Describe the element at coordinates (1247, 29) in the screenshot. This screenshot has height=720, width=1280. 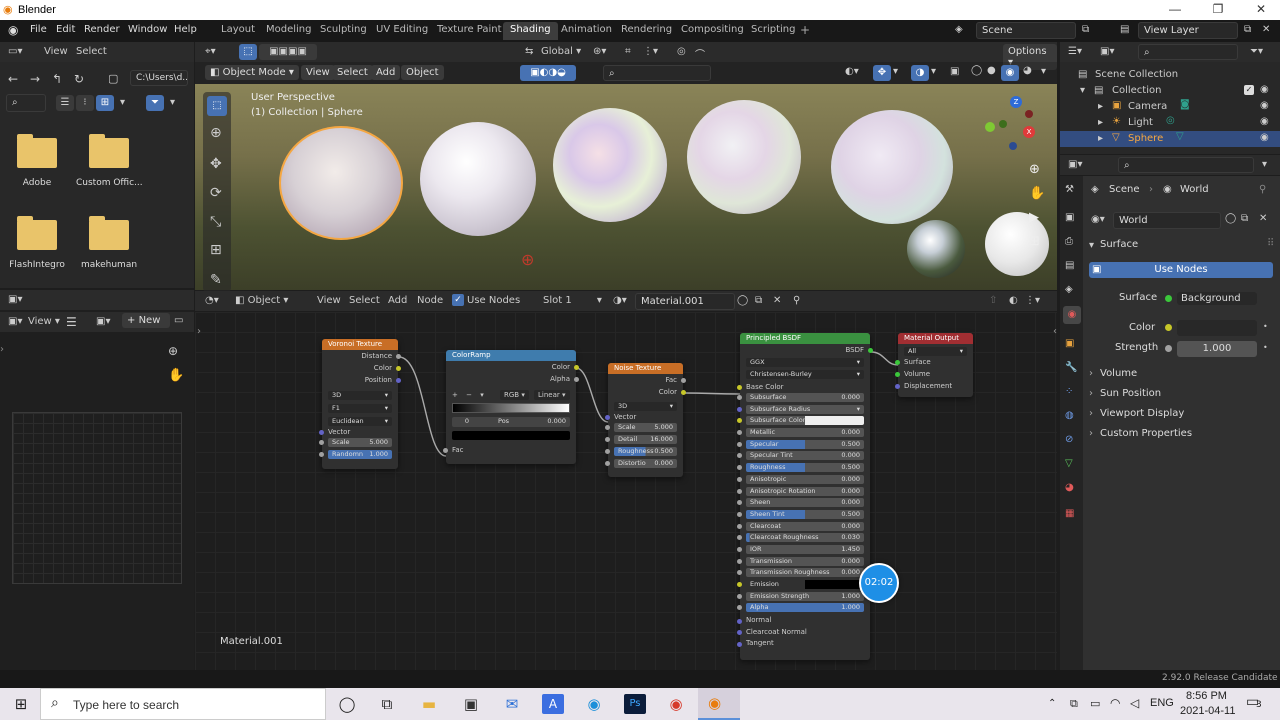
I see `copy-view-layer-icon: ⧉` at that location.